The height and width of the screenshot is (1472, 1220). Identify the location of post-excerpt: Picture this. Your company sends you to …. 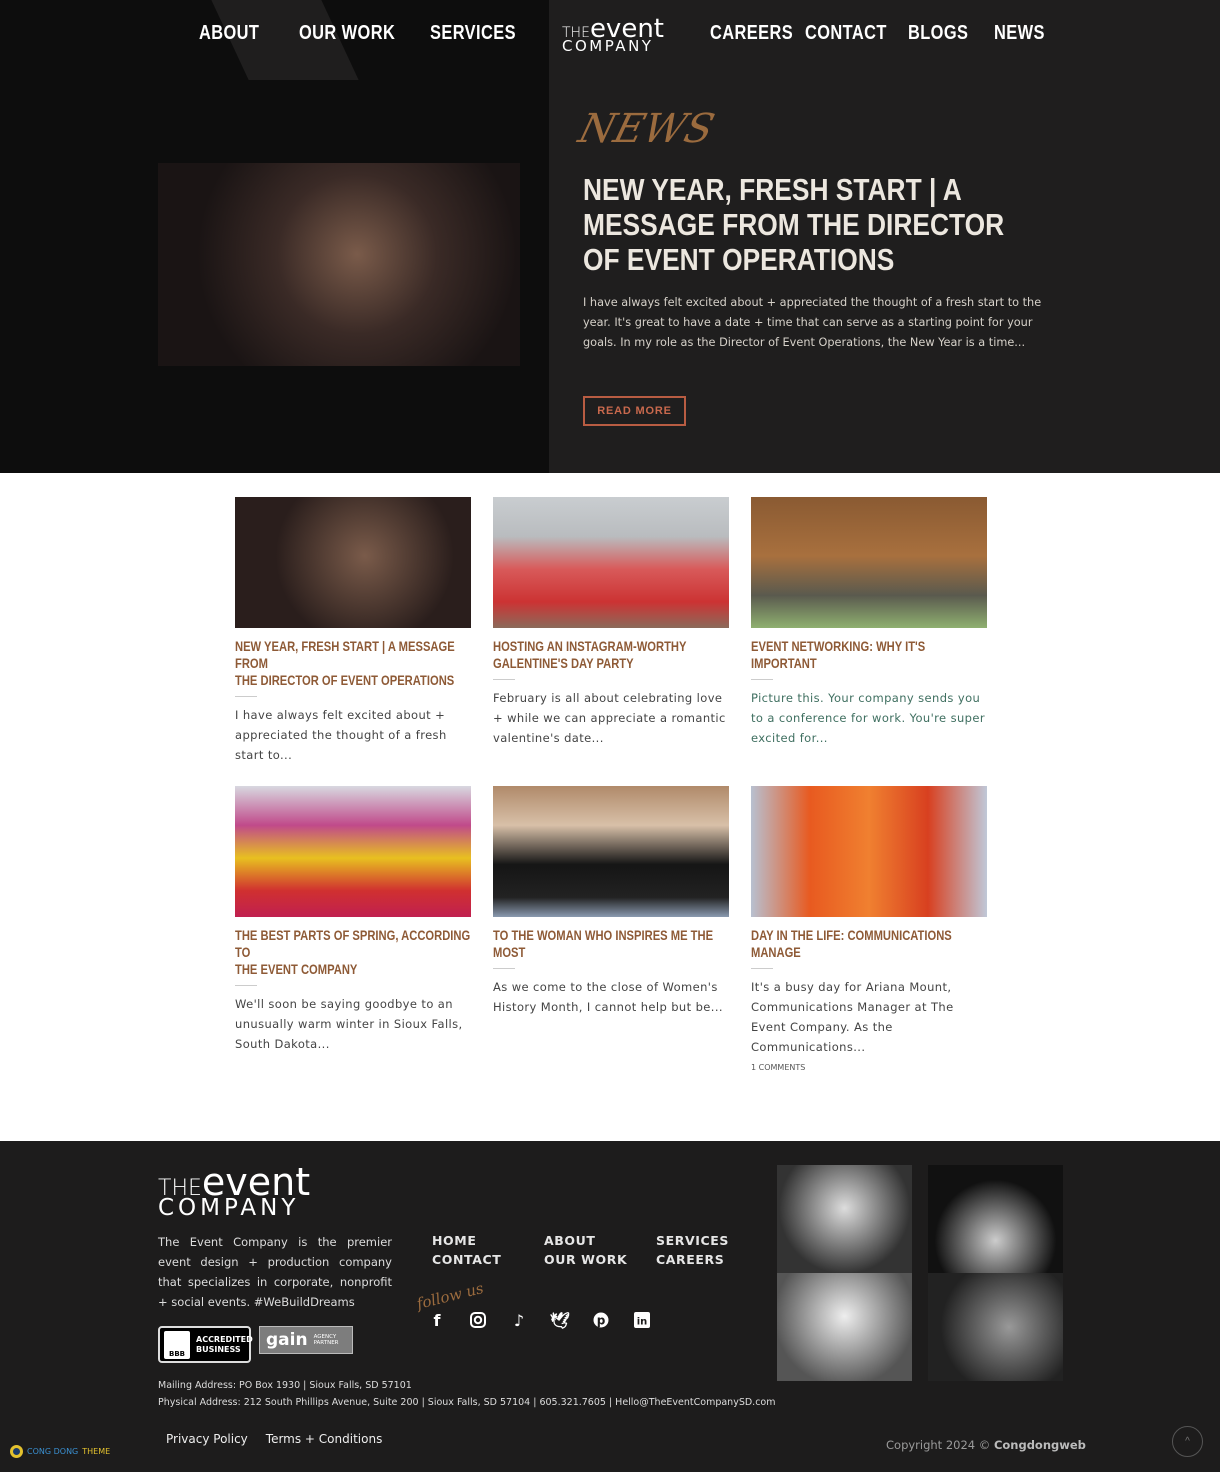
(868, 718).